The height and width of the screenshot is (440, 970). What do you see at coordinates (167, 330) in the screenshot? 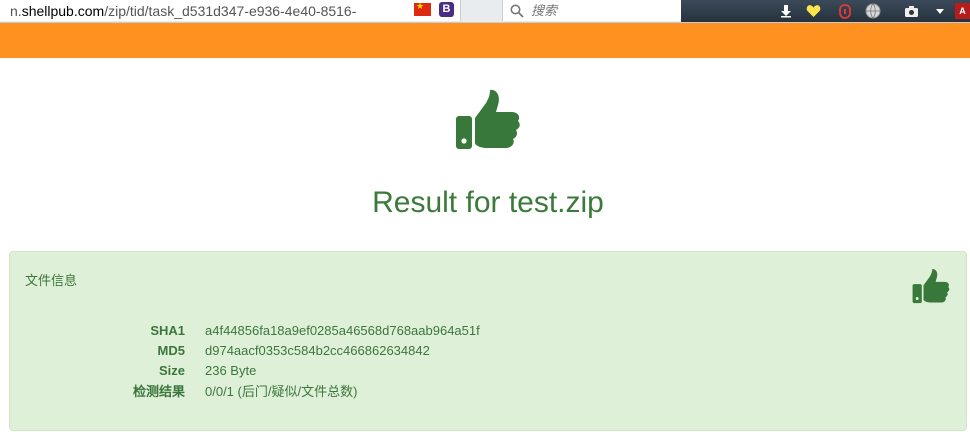
I see `info-key: SHA1` at bounding box center [167, 330].